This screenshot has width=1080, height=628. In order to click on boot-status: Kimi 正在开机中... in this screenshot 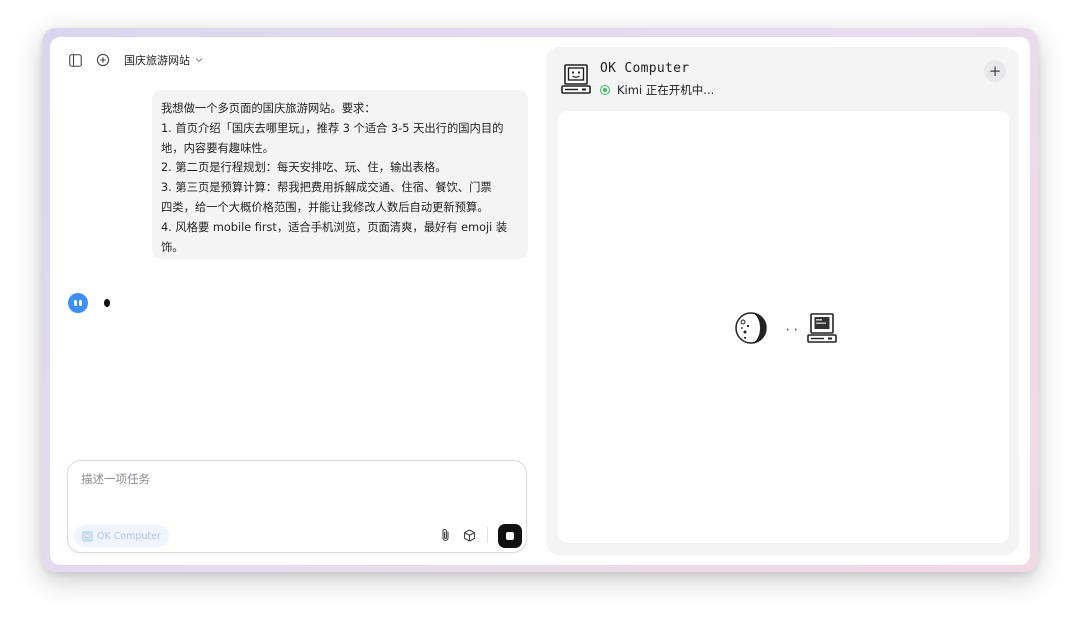, I will do `click(657, 90)`.